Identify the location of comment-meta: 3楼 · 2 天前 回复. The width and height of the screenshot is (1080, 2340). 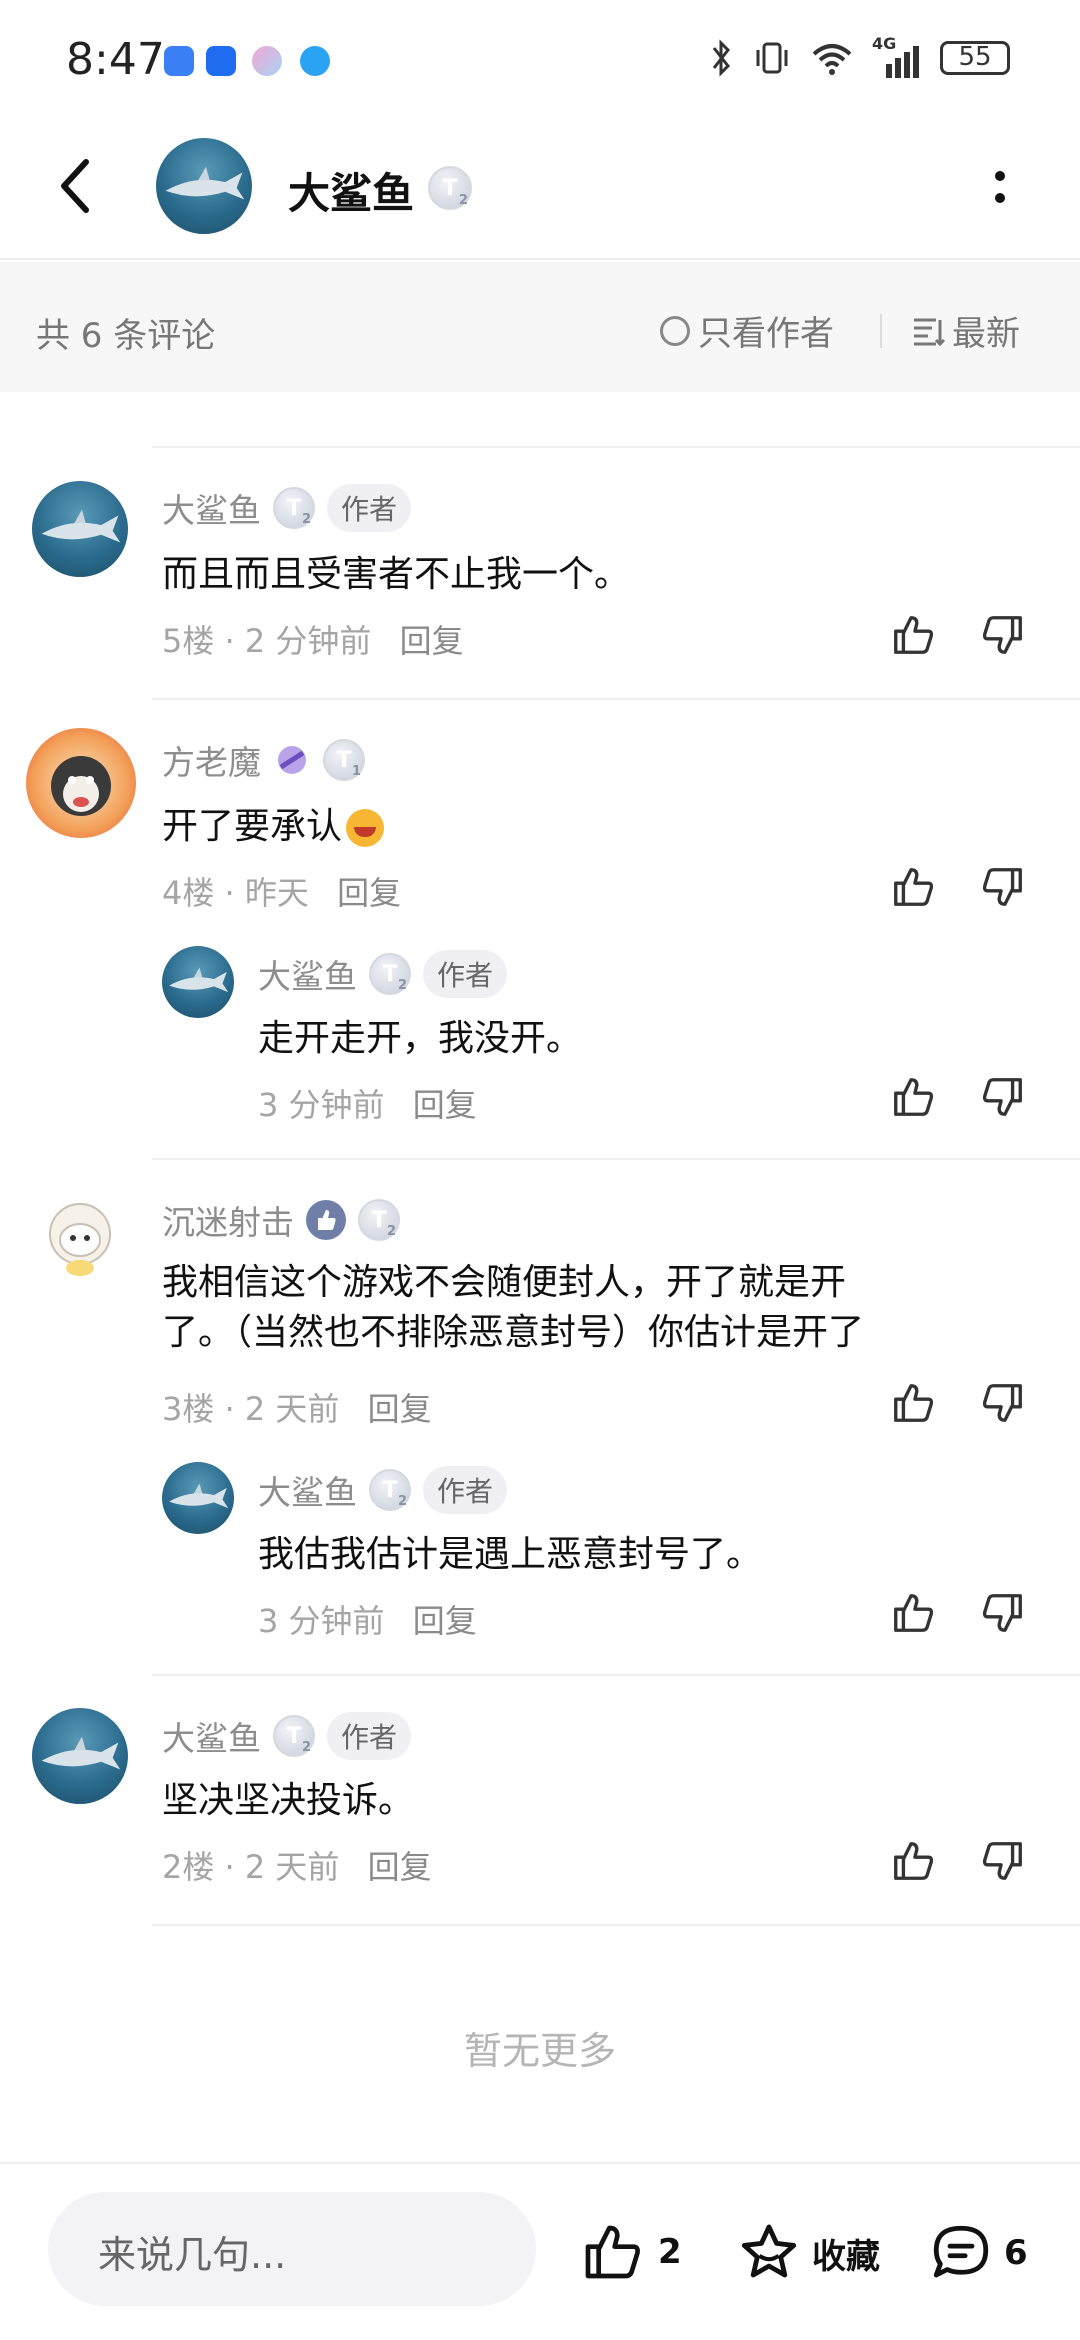
(297, 1409).